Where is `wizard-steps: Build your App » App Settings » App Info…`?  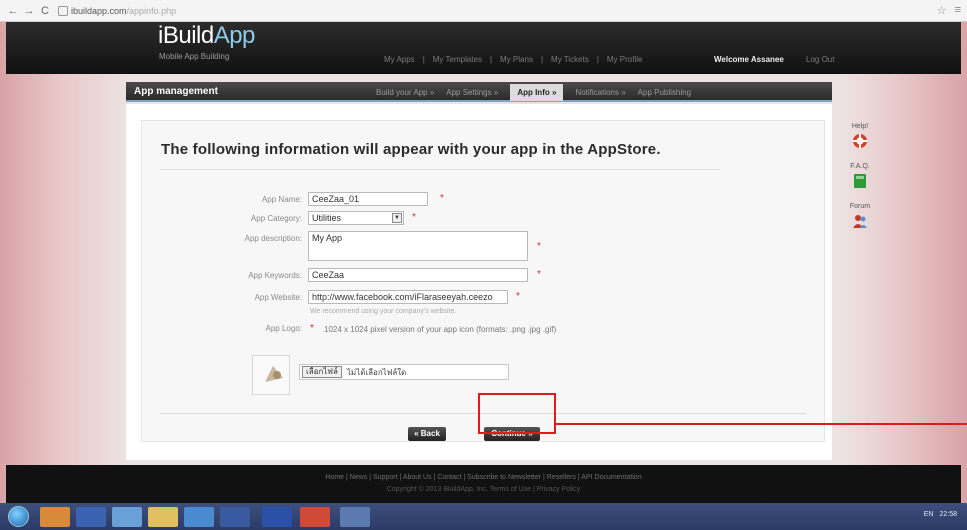
wizard-steps: Build your App » App Settings » App Info… is located at coordinates (539, 92).